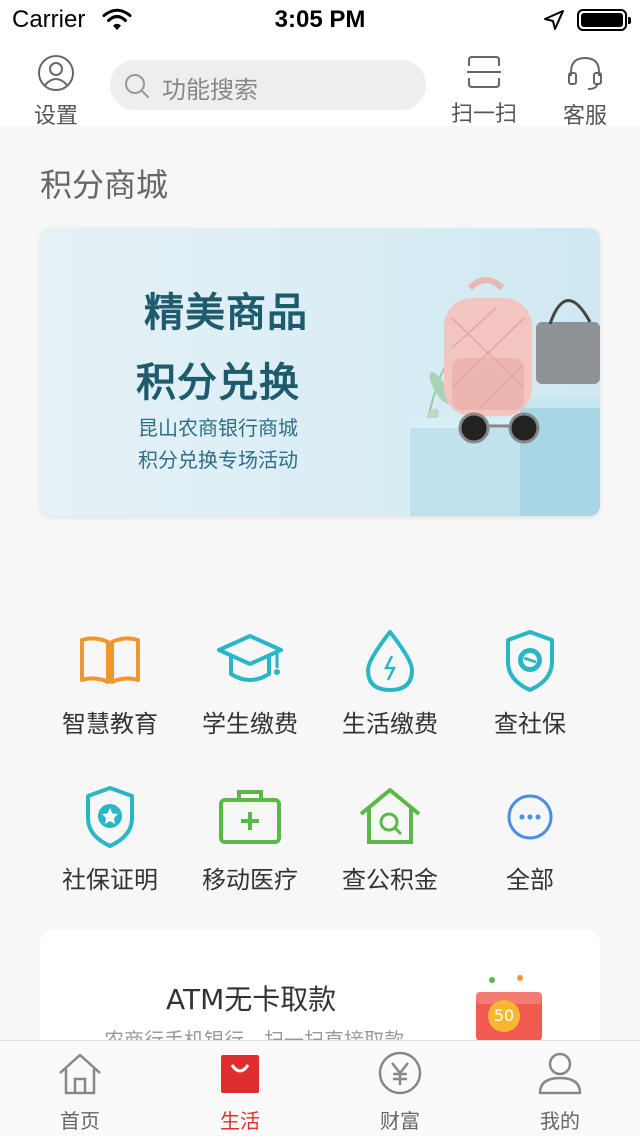  What do you see at coordinates (560, 1121) in the screenshot?
I see `tab-label: 我的` at bounding box center [560, 1121].